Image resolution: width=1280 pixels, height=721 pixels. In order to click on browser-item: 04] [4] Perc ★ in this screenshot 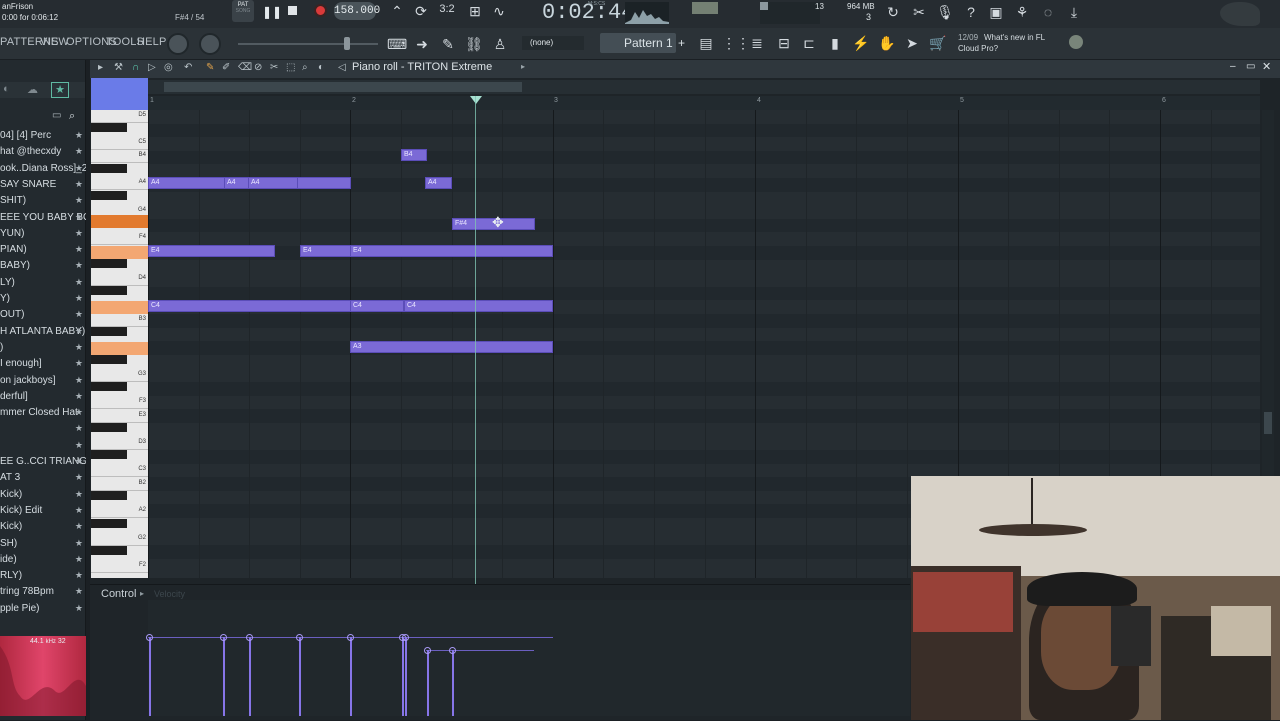, I will do `click(43, 138)`.